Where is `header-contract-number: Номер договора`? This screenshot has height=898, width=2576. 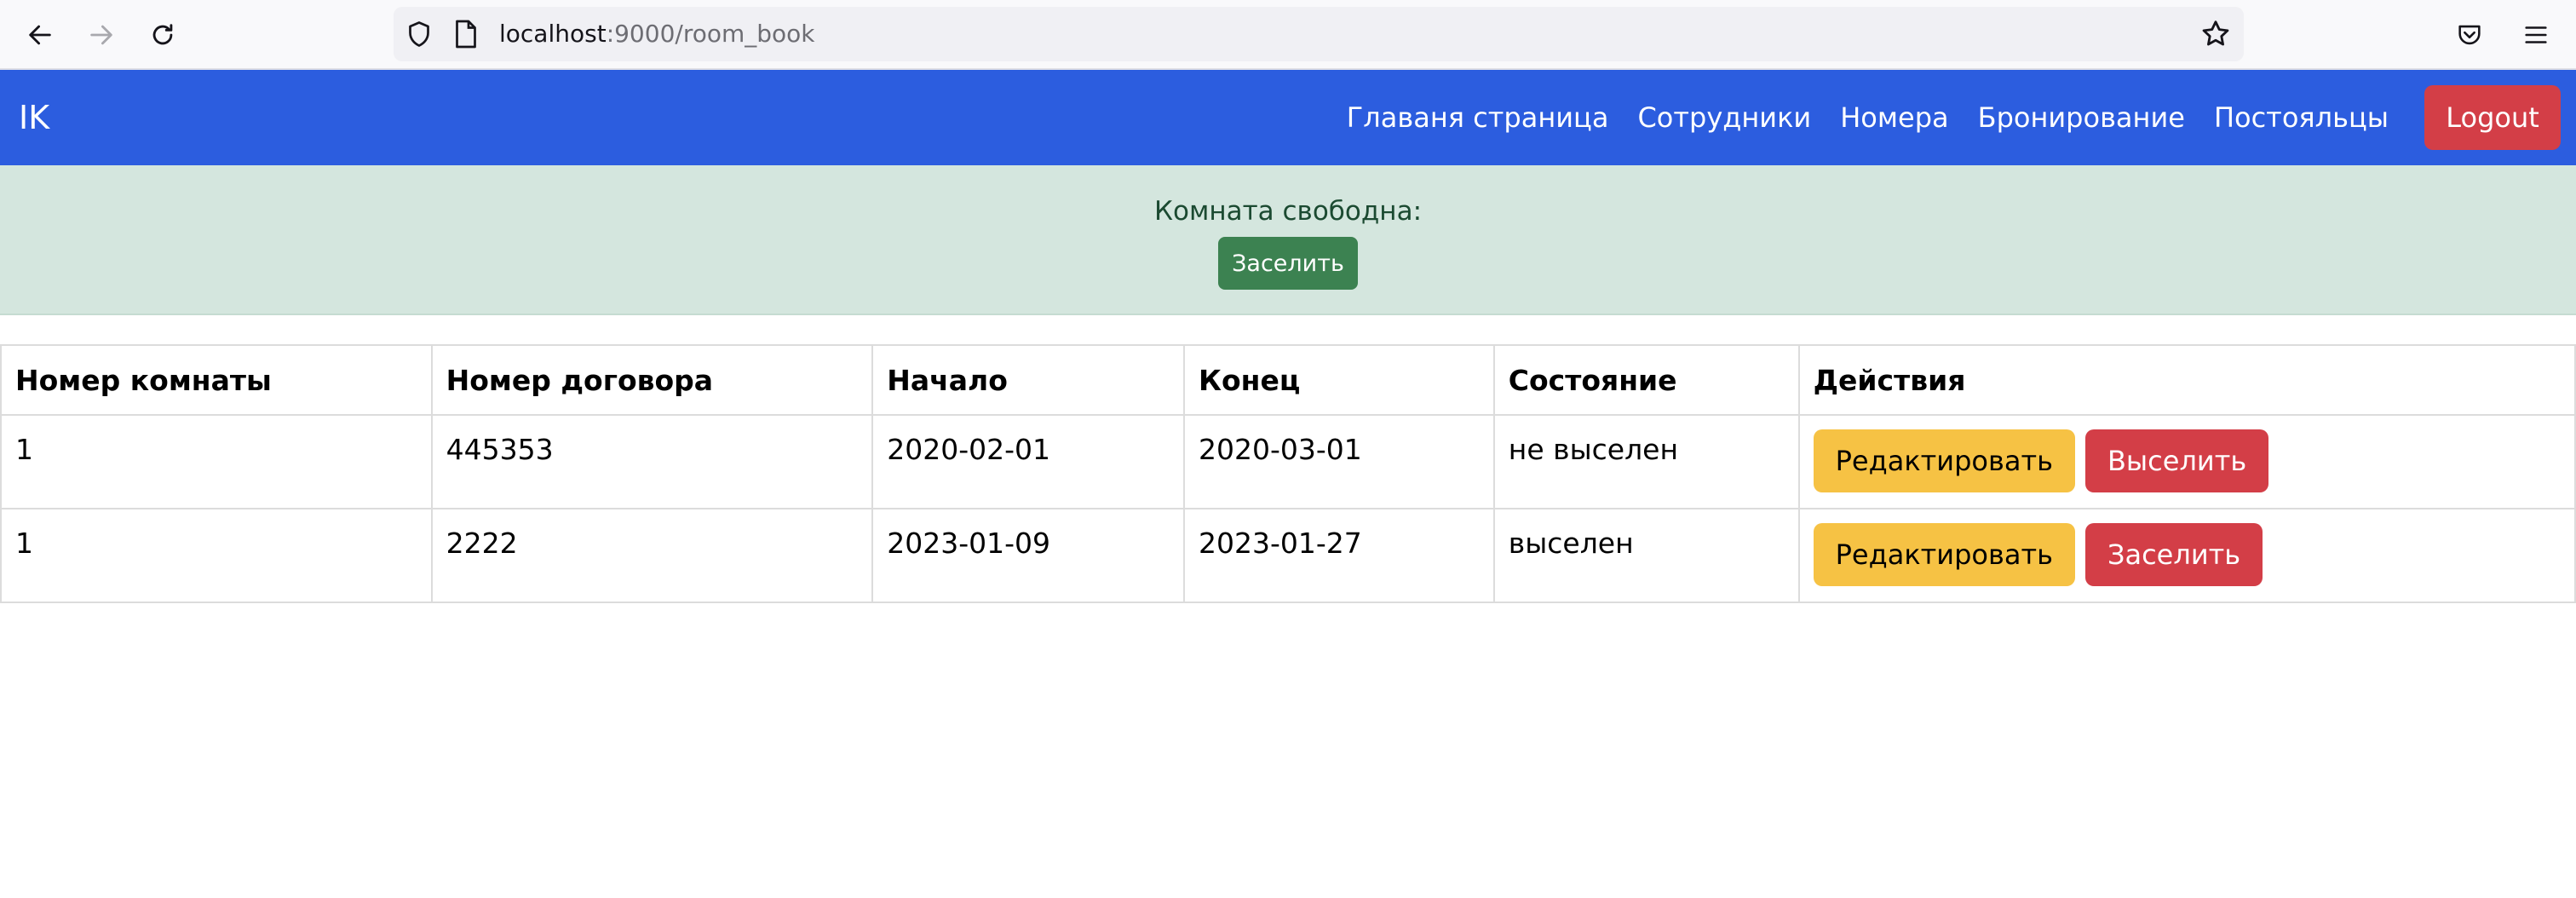 header-contract-number: Номер договора is located at coordinates (652, 380).